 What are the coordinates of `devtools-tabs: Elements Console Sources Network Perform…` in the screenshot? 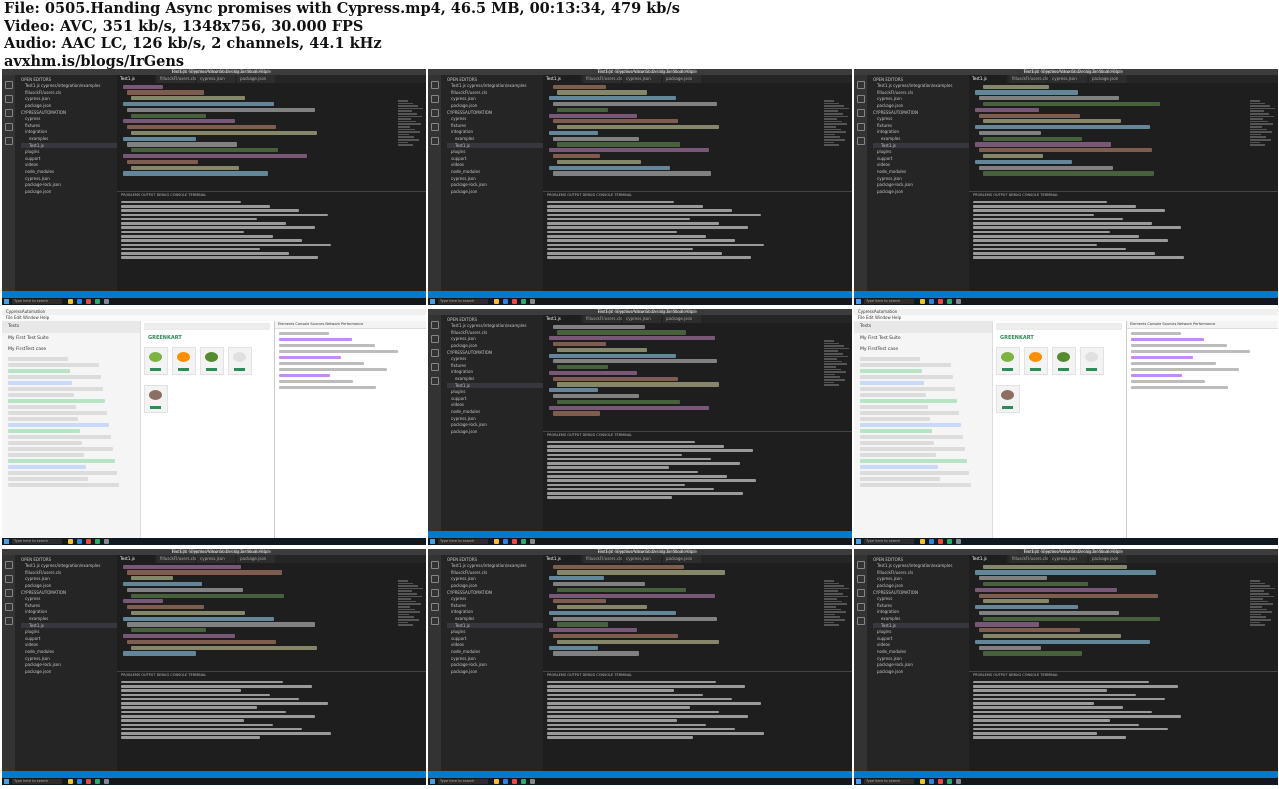 It's located at (350, 325).